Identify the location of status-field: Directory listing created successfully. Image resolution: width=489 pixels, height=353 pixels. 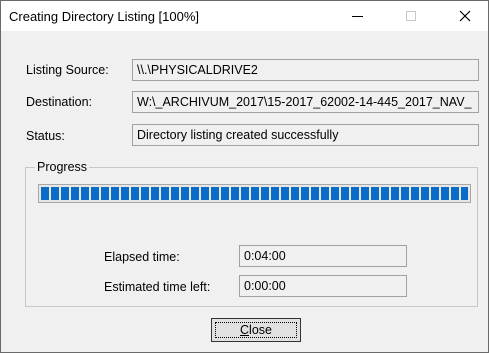
(305, 135).